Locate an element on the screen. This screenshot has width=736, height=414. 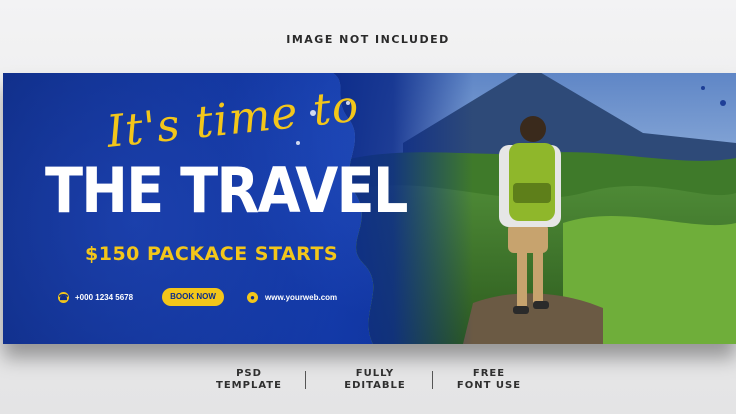
main-title: THE TRAVEL is located at coordinates (226, 190).